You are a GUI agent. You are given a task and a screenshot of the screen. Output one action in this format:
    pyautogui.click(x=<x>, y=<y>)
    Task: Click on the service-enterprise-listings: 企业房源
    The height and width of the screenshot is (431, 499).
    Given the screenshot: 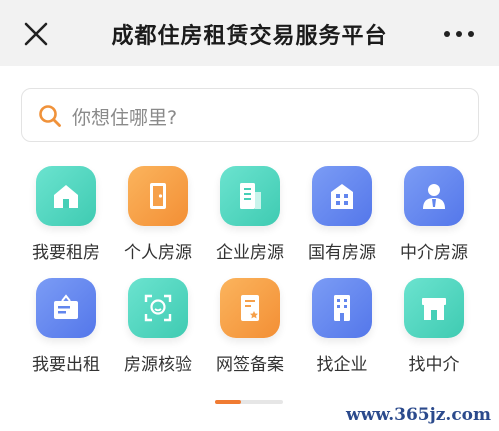 What is the action you would take?
    pyautogui.click(x=250, y=214)
    